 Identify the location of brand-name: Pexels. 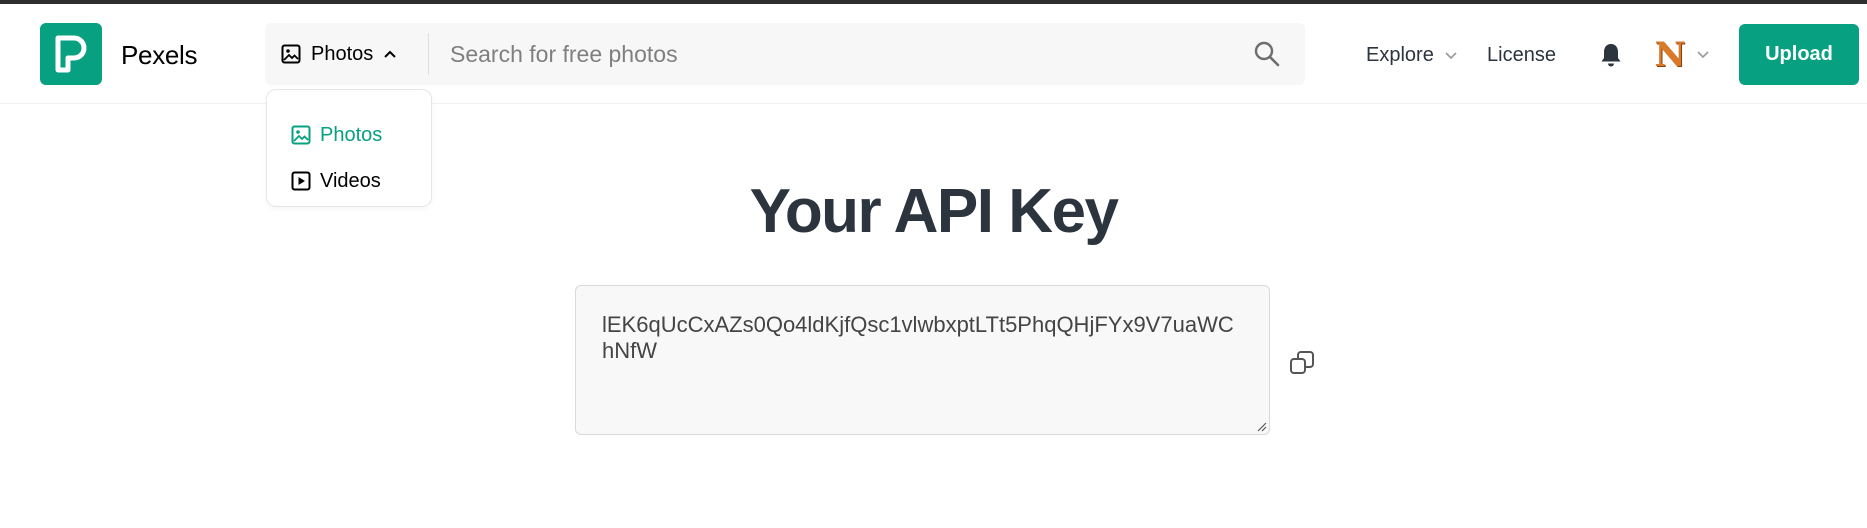
(159, 55).